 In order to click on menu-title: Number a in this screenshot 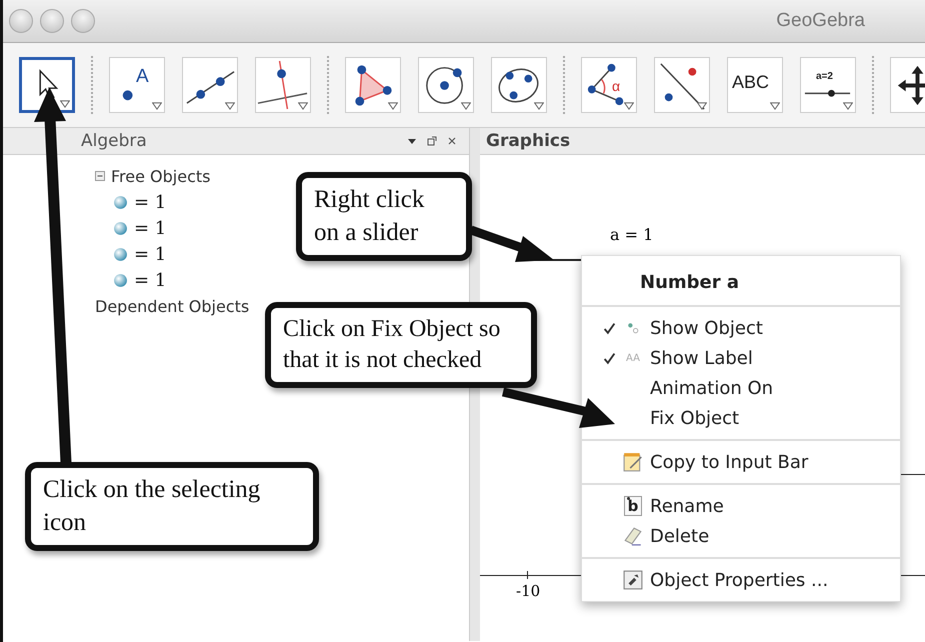, I will do `click(741, 281)`.